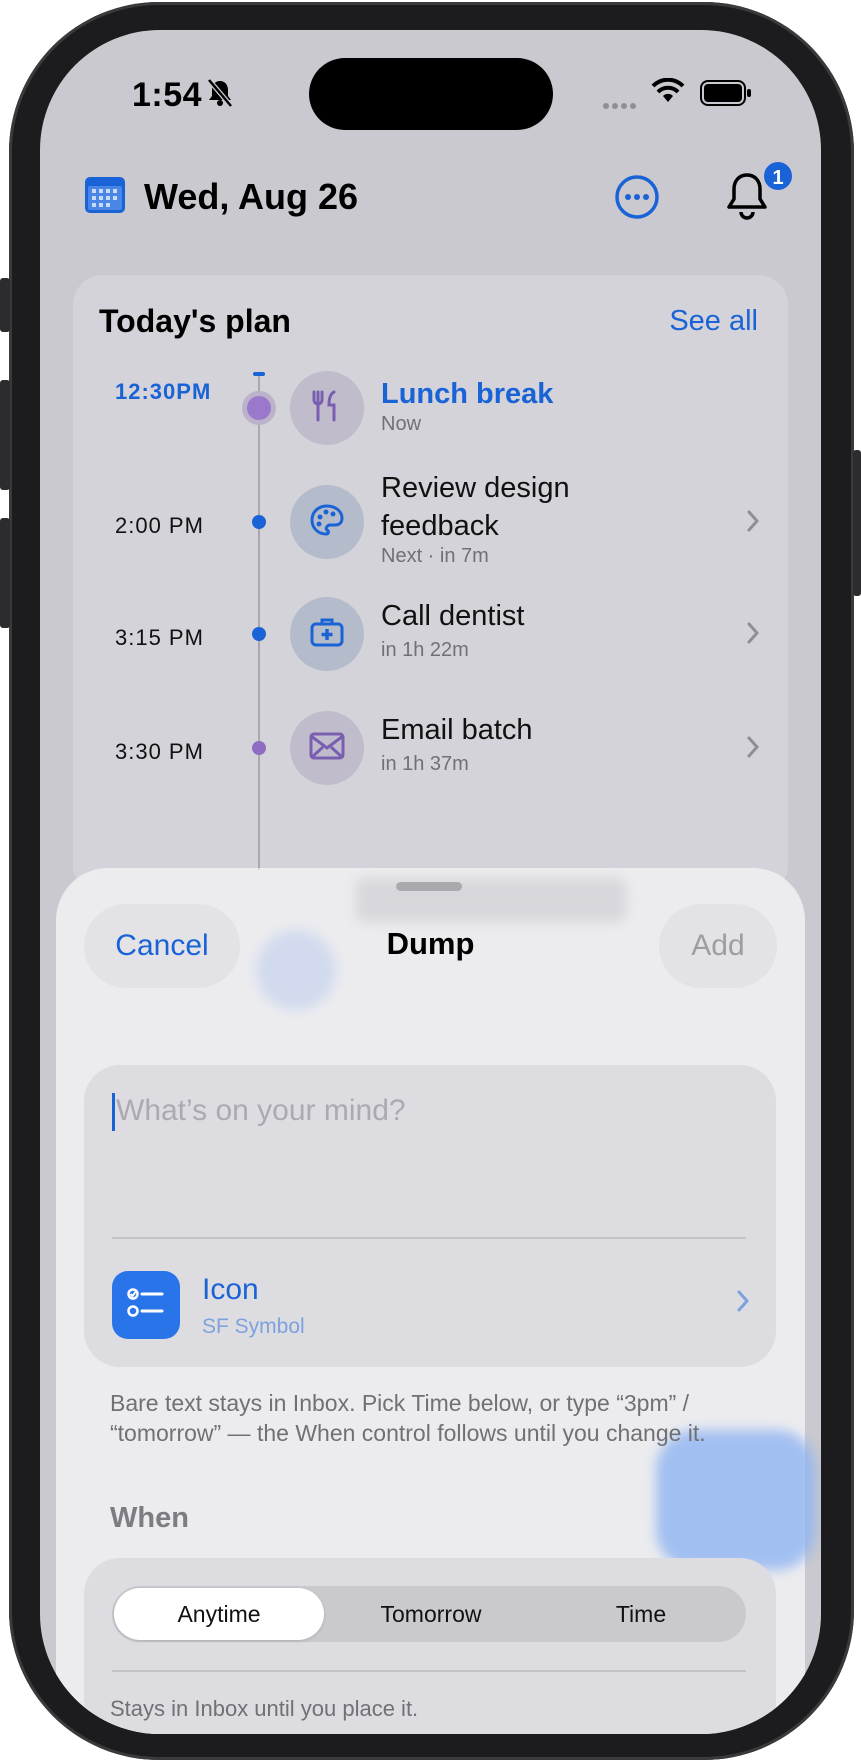  What do you see at coordinates (251, 197) in the screenshot?
I see `header-date: Wed, Aug 26` at bounding box center [251, 197].